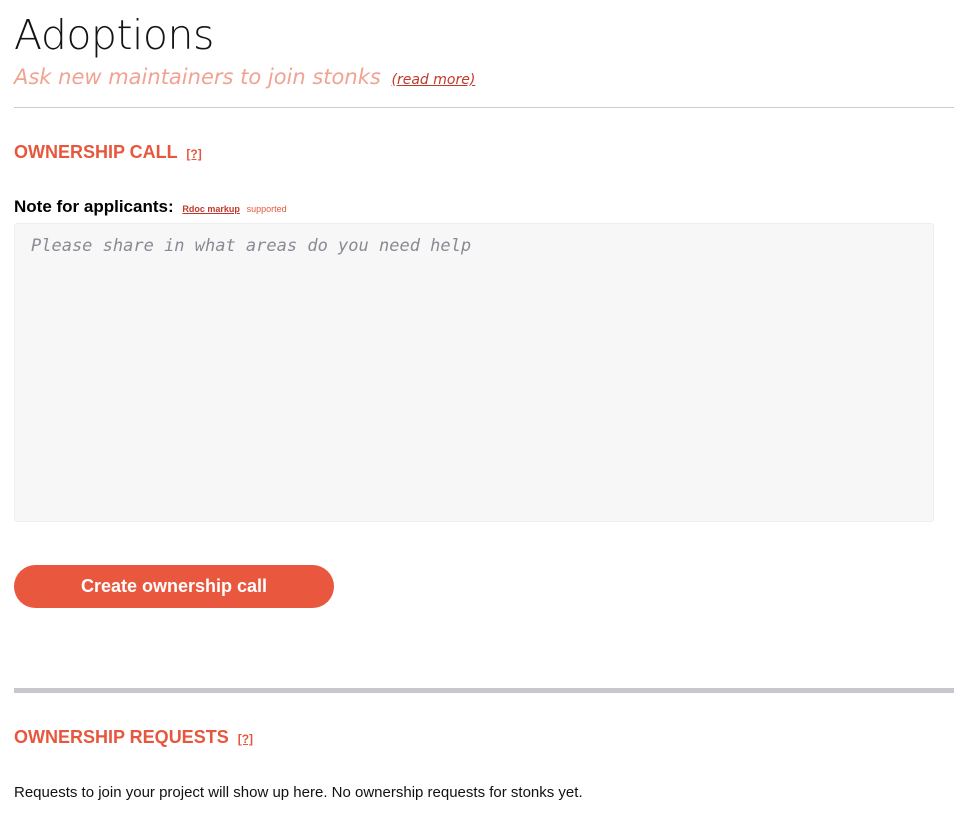  Describe the element at coordinates (434, 80) in the screenshot. I see `read-more-link: (read more)` at that location.